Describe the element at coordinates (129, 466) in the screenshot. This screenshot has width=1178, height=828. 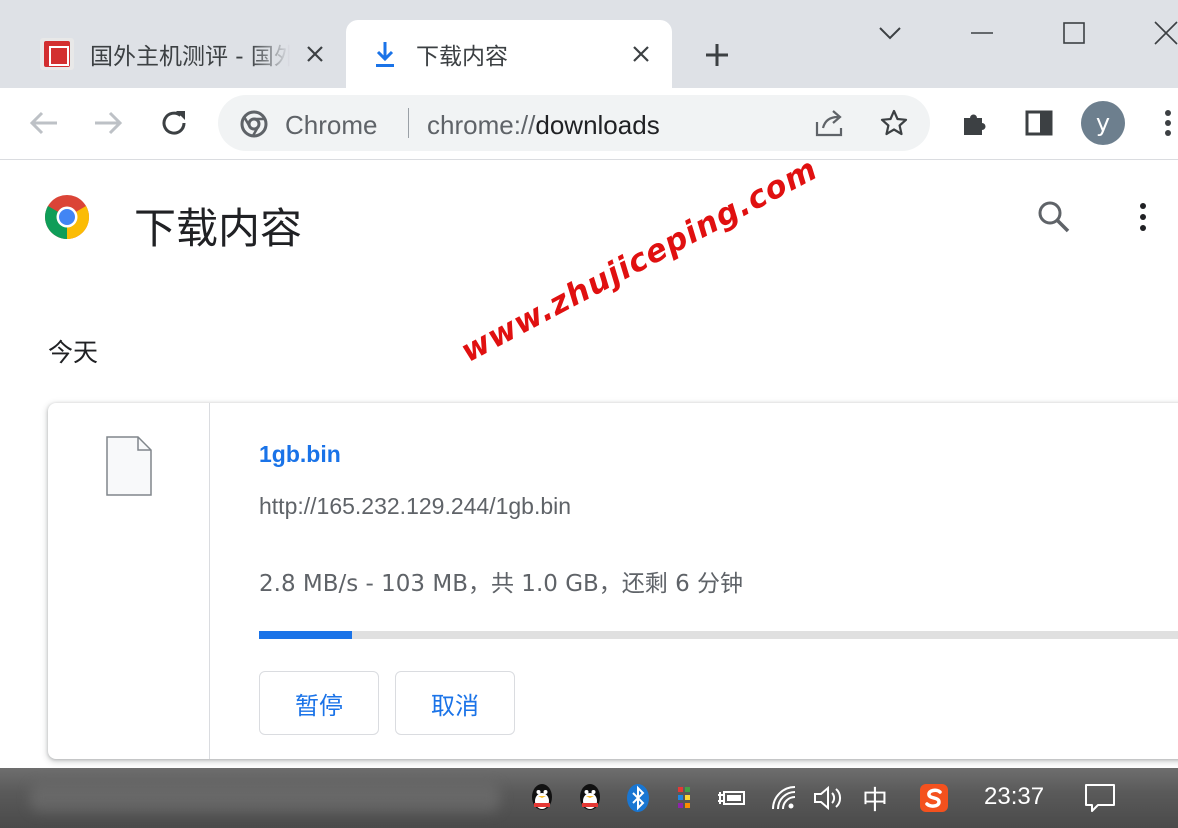
I see `file-icon` at that location.